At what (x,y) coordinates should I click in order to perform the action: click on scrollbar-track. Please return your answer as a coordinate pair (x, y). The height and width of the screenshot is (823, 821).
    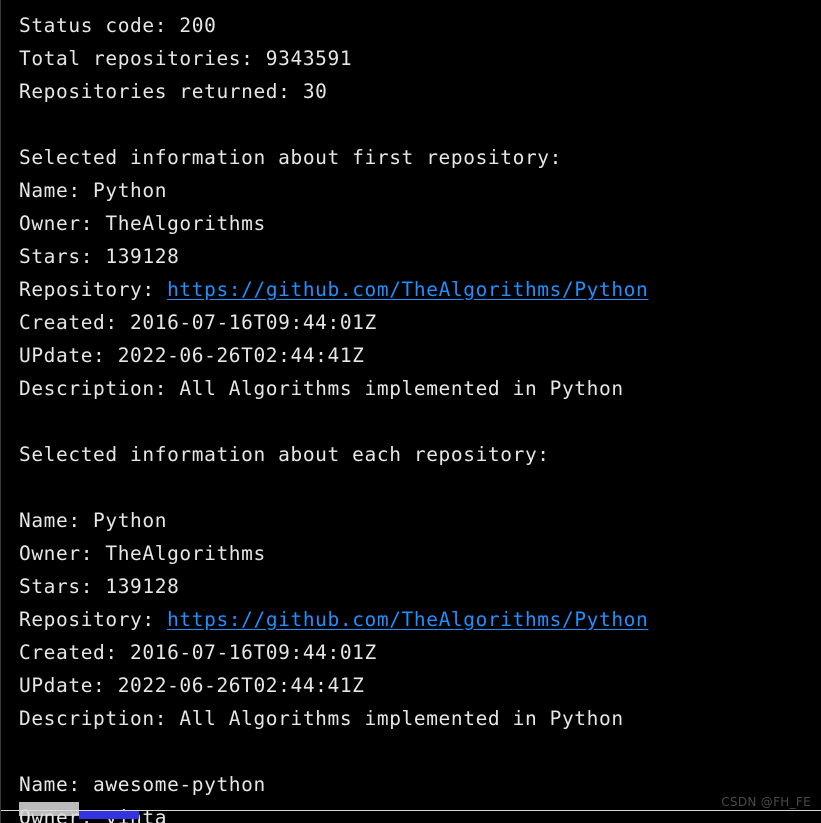
    Looking at the image, I should click on (49, 809).